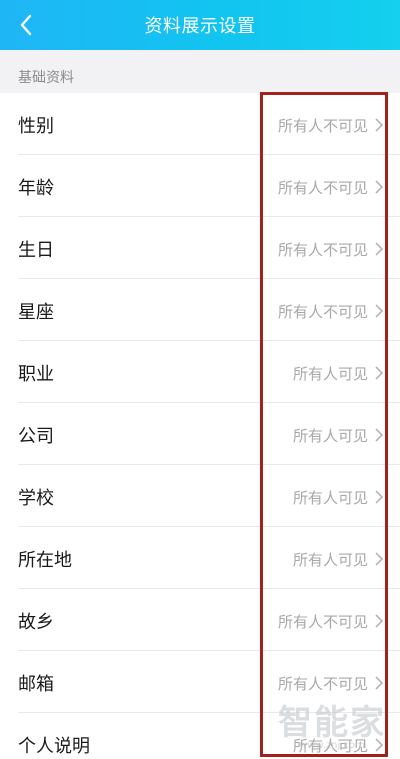 The width and height of the screenshot is (400, 759). I want to click on row-label: 性别, so click(36, 126).